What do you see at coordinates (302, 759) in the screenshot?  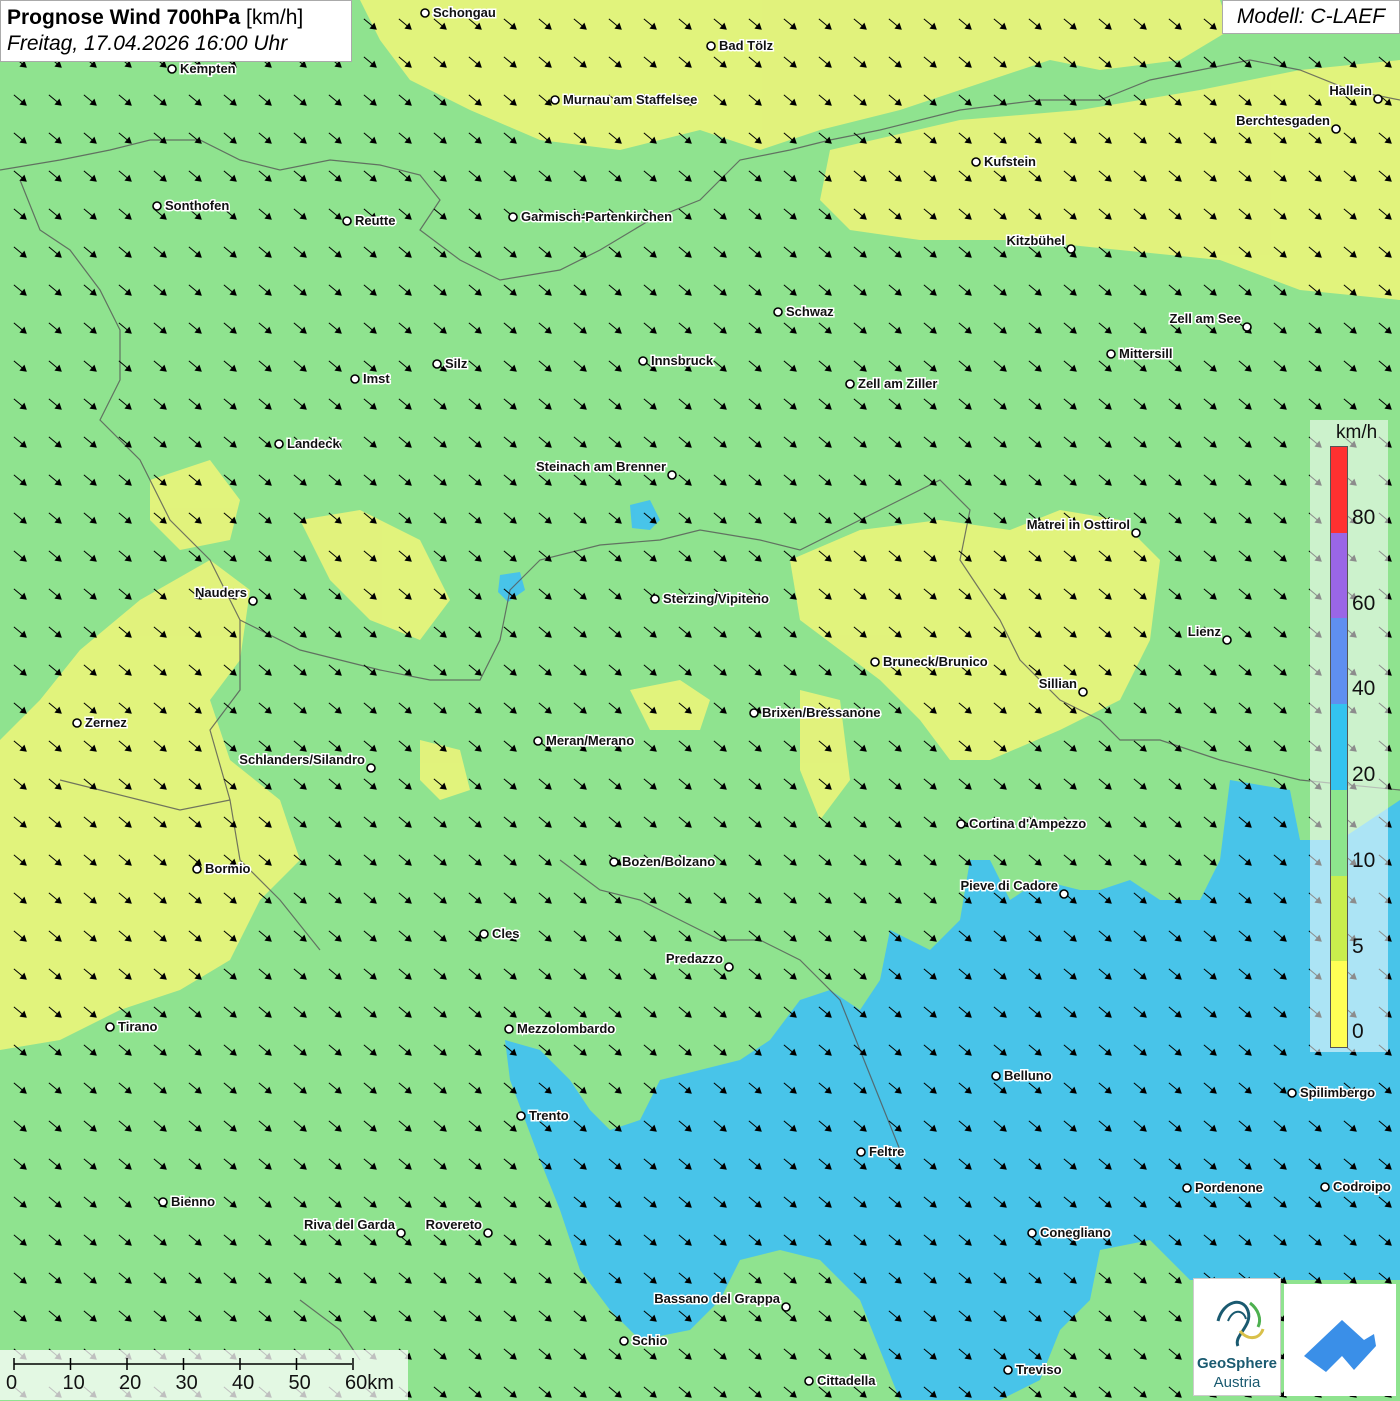 I see `city-label: Schlanders/Silandro` at bounding box center [302, 759].